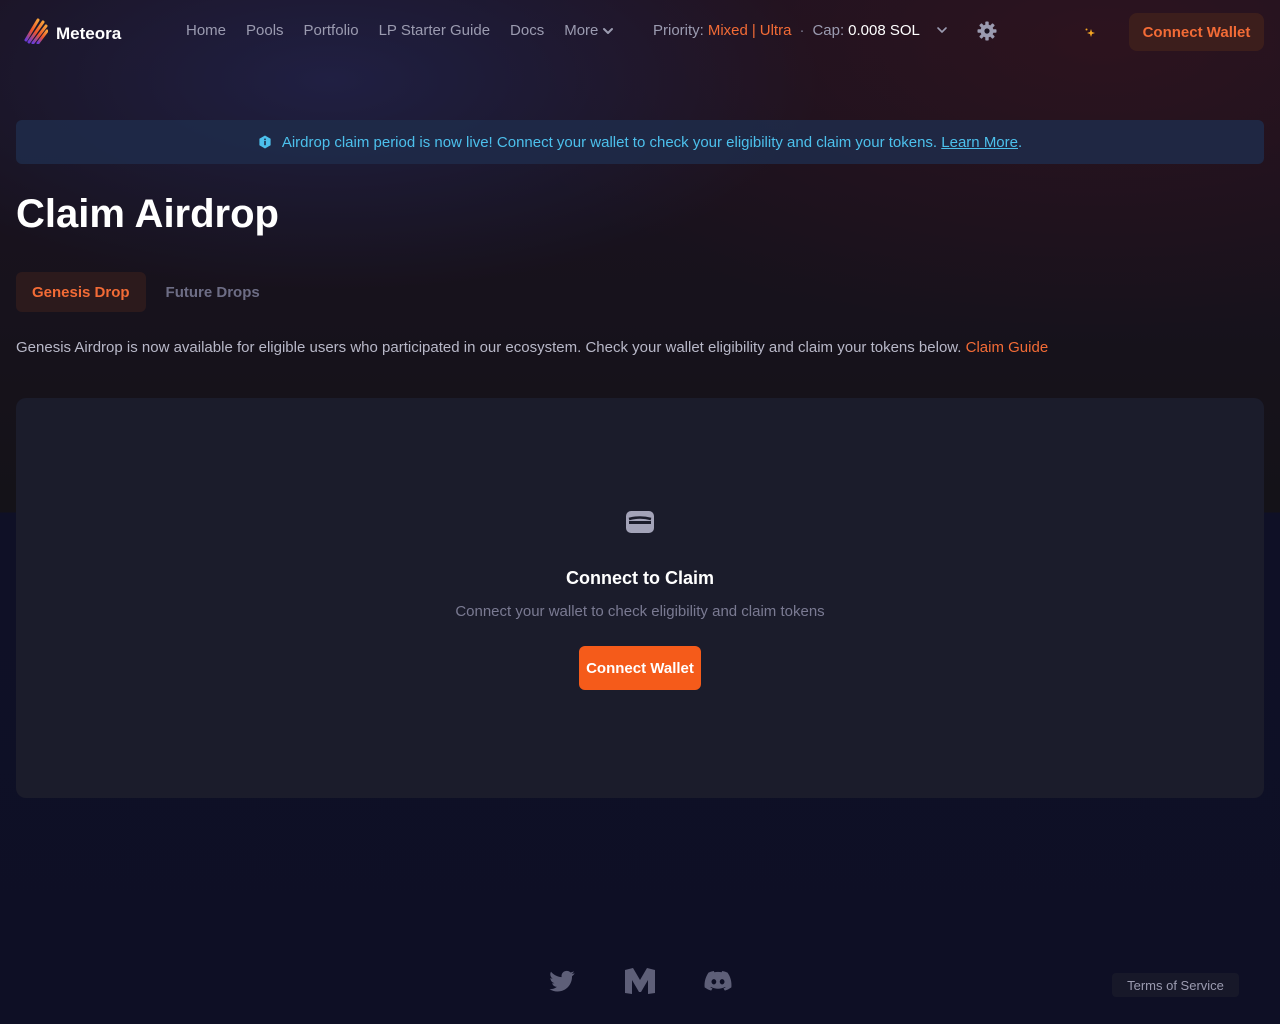  I want to click on medium-icon, so click(640, 981).